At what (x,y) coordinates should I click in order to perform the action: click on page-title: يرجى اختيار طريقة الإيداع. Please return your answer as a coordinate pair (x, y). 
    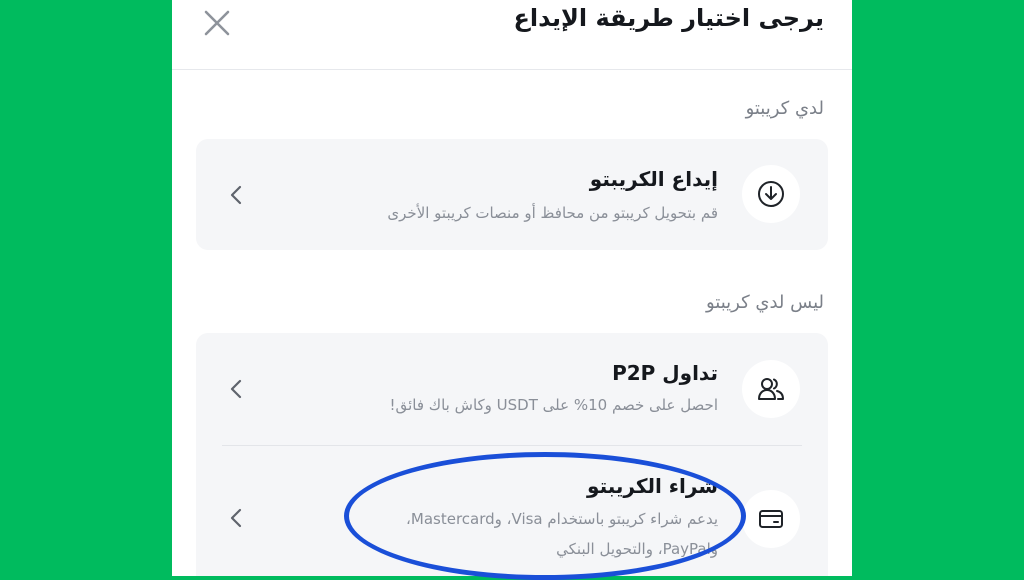
    Looking at the image, I should click on (669, 18).